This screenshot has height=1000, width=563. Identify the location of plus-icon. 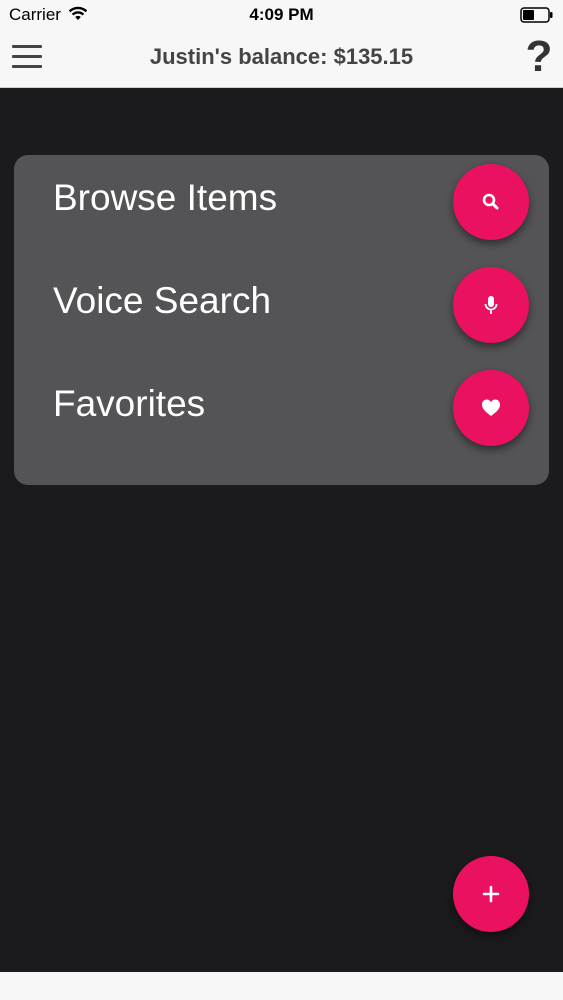
(491, 894).